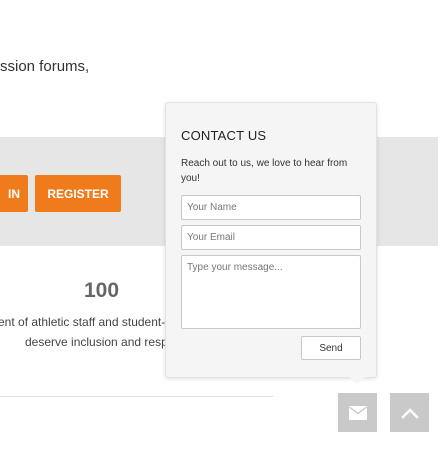 This screenshot has height=462, width=438. Describe the element at coordinates (224, 135) in the screenshot. I see `contact-title: CONTACT US` at that location.